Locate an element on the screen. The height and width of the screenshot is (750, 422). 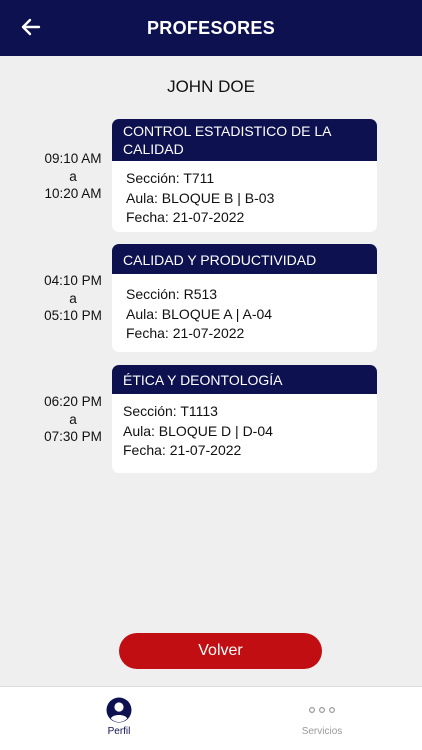
section-text: Sección: T711 is located at coordinates (170, 178).